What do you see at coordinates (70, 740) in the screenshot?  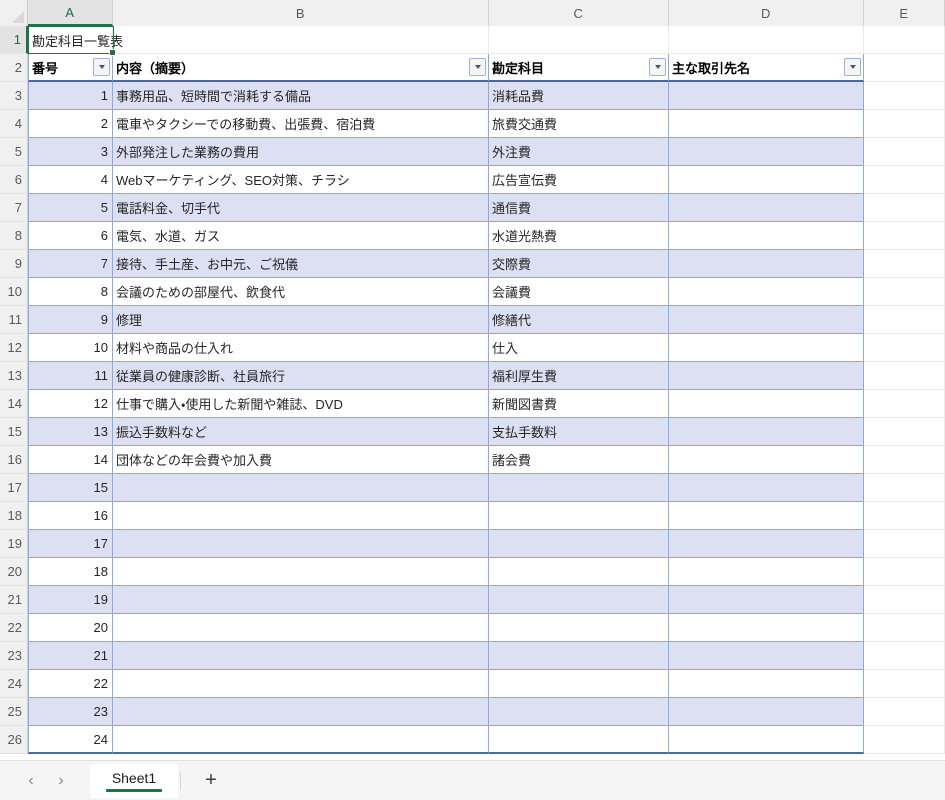 I see `cell-no-24: 24` at bounding box center [70, 740].